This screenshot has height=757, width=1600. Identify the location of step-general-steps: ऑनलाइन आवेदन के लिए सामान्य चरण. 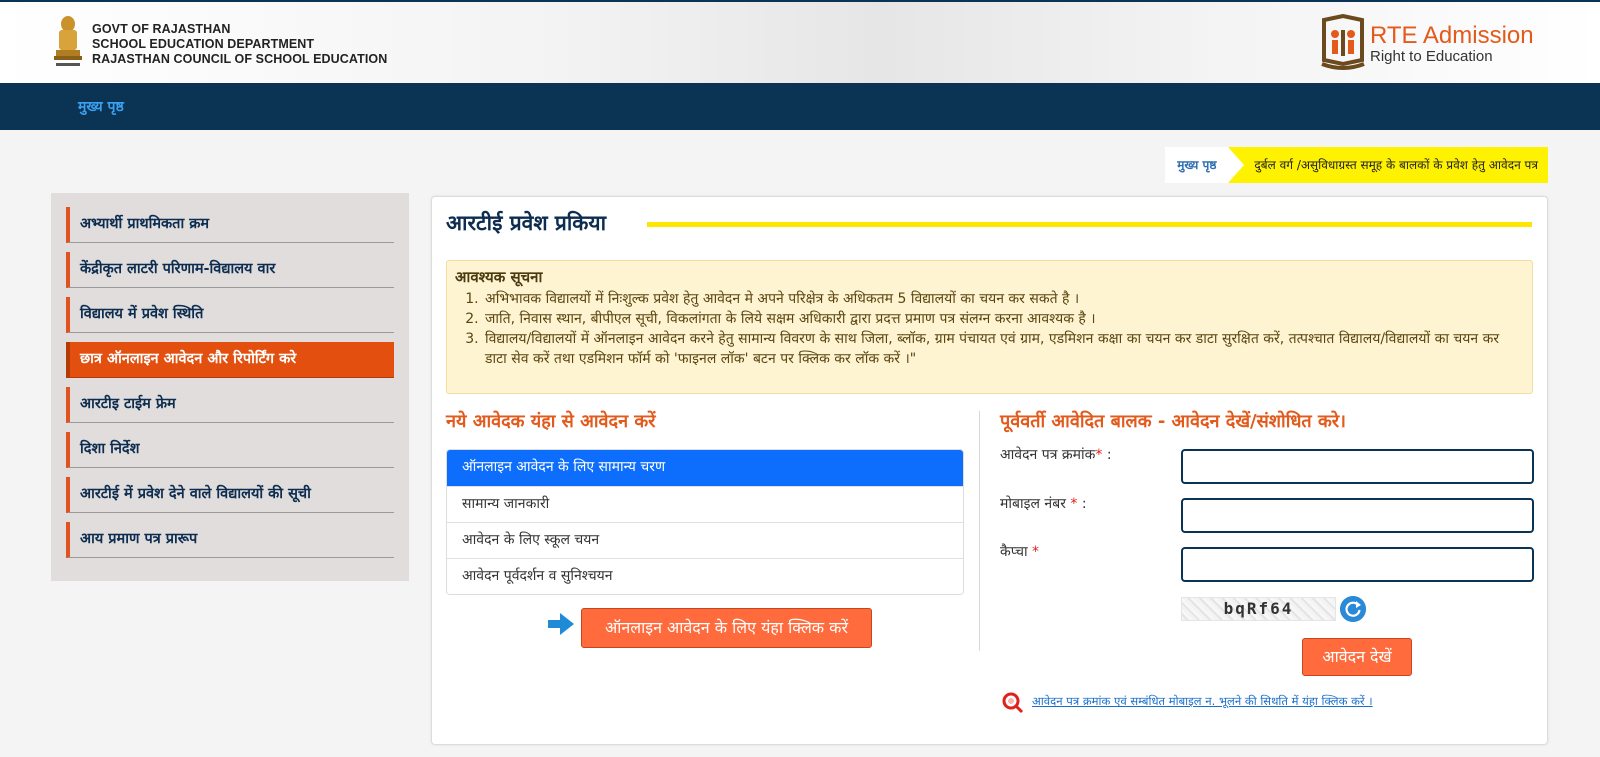
(705, 468).